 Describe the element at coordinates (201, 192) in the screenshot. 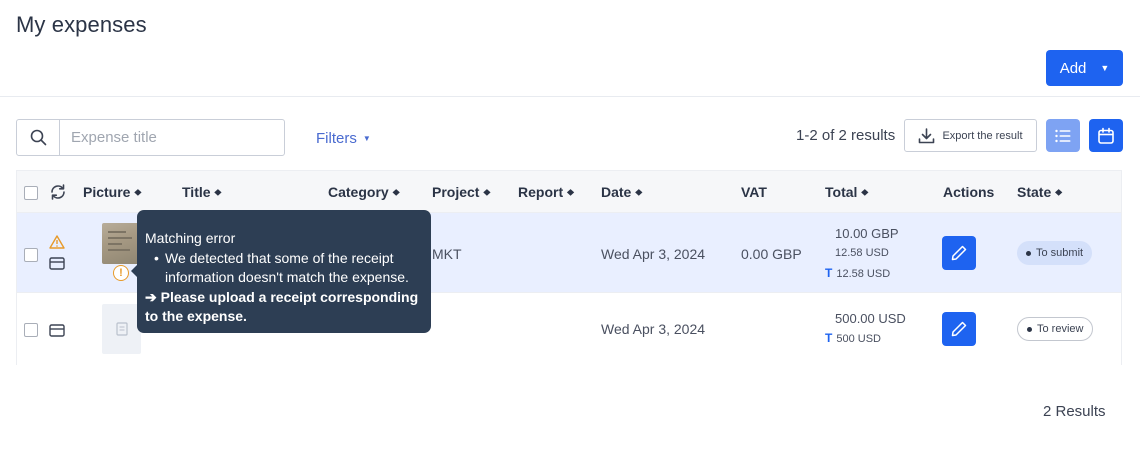

I see `column-header-title: Title ◆` at that location.